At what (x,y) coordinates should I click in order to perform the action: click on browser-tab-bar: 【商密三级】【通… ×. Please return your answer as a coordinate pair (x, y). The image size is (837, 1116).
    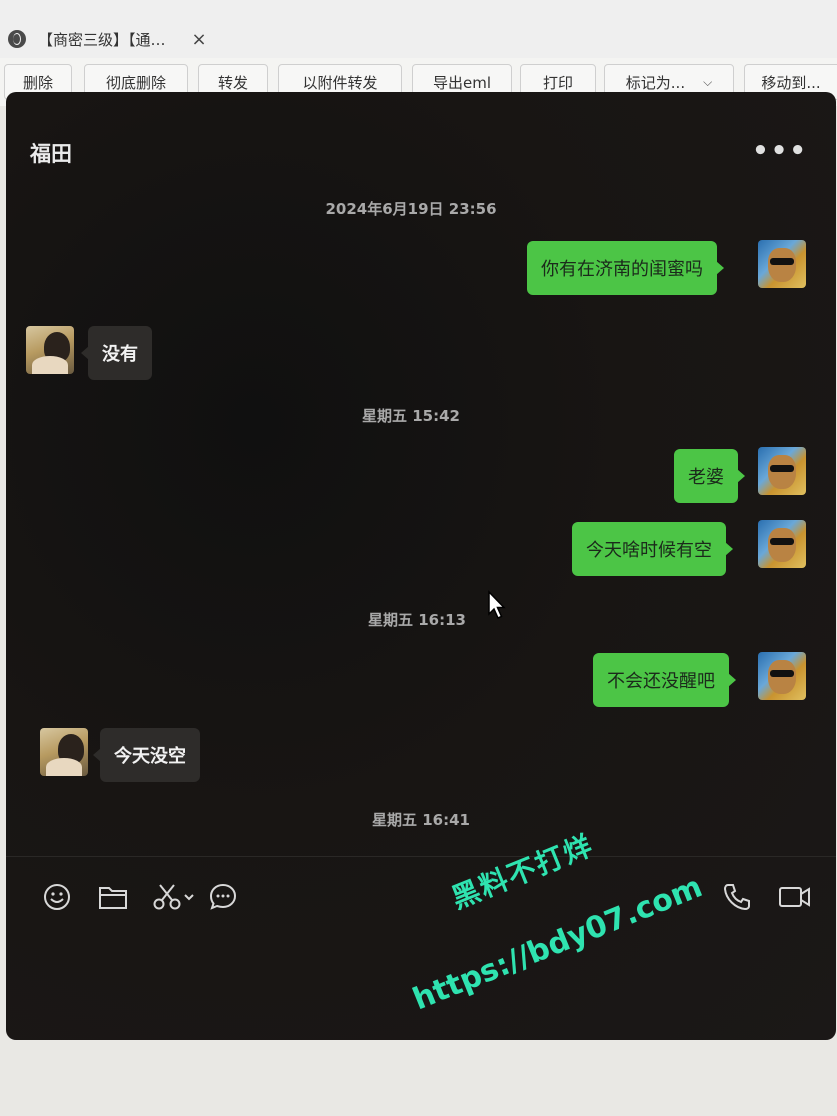
    Looking at the image, I should click on (418, 29).